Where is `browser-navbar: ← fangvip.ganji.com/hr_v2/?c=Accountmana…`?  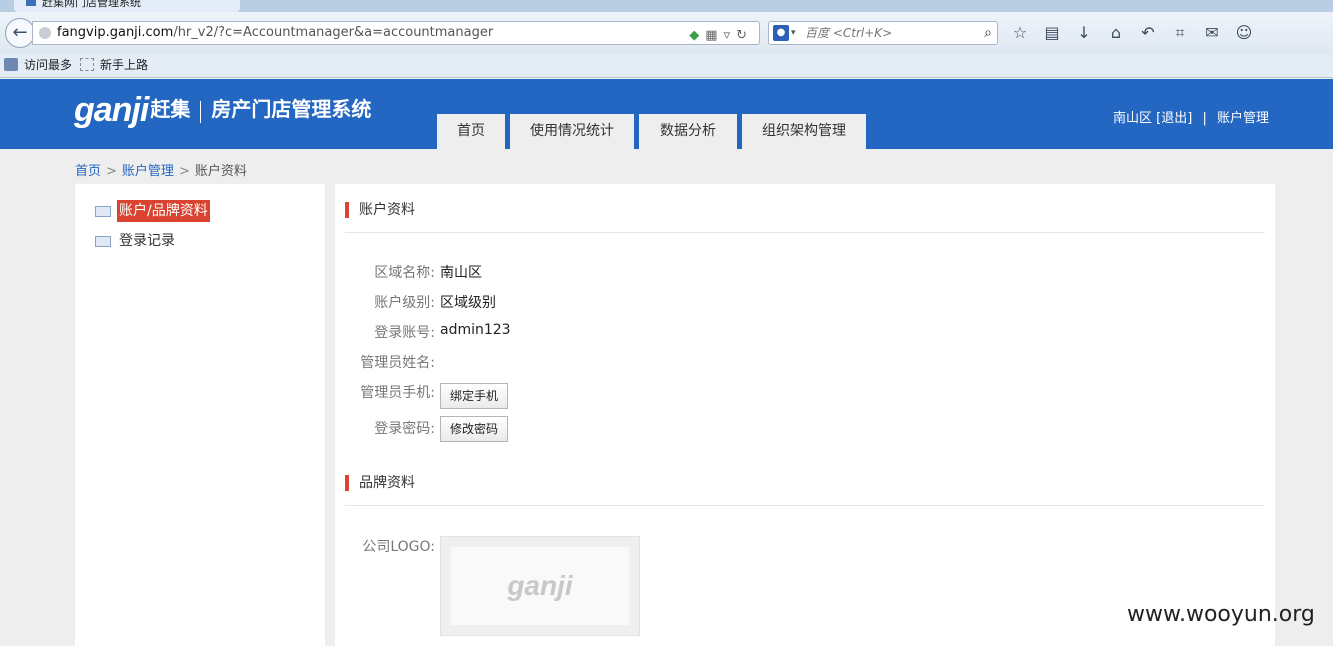 browser-navbar: ← fangvip.ganji.com/hr_v2/?c=Accountmana… is located at coordinates (666, 33).